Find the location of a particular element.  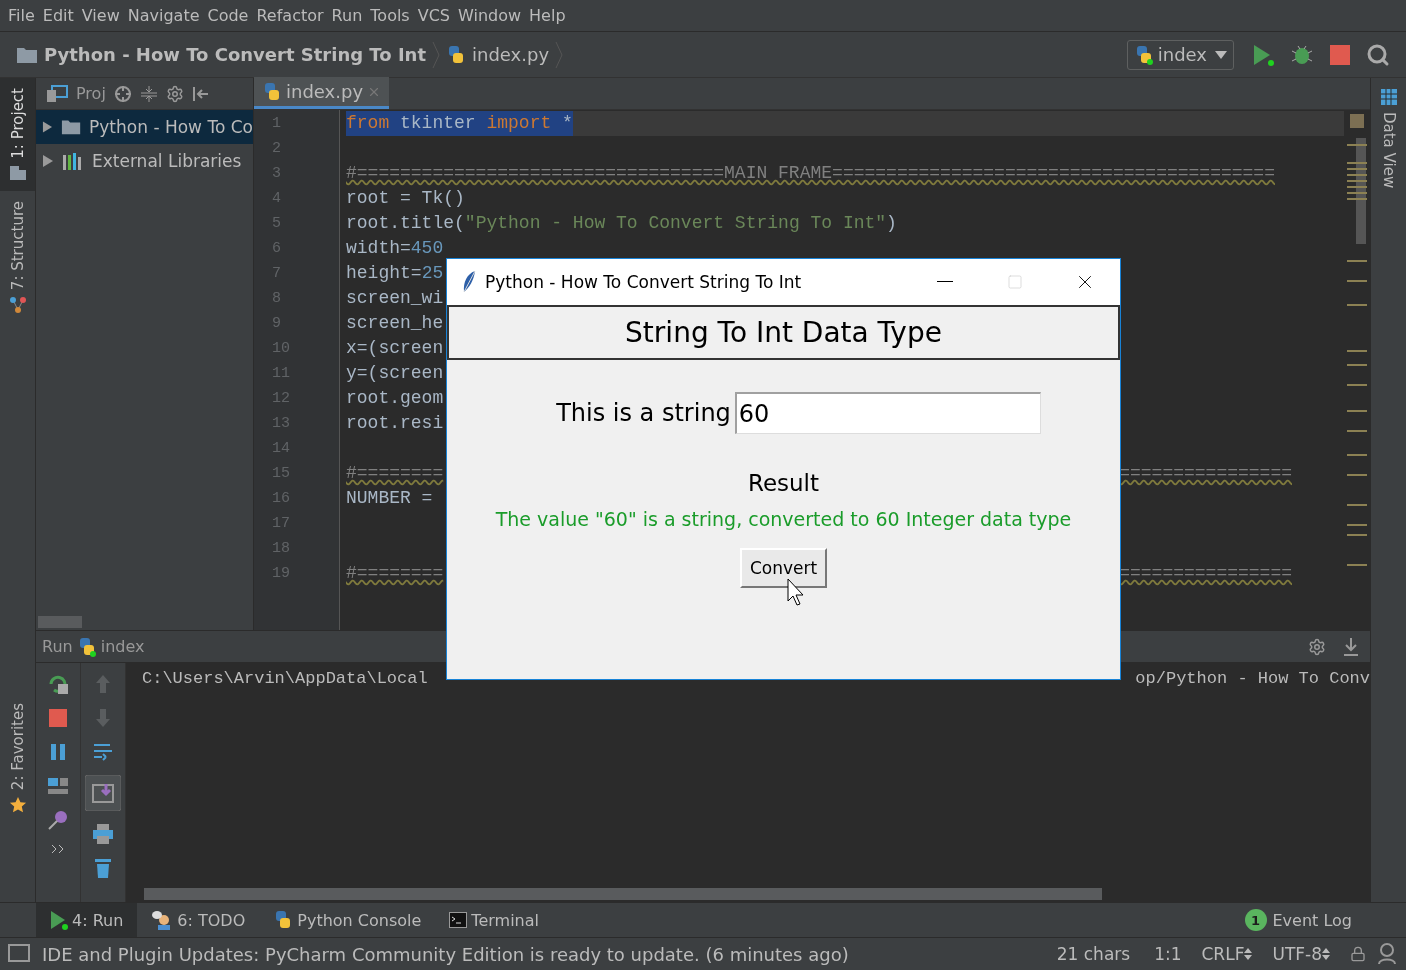

maximize-icon is located at coordinates (1015, 282).